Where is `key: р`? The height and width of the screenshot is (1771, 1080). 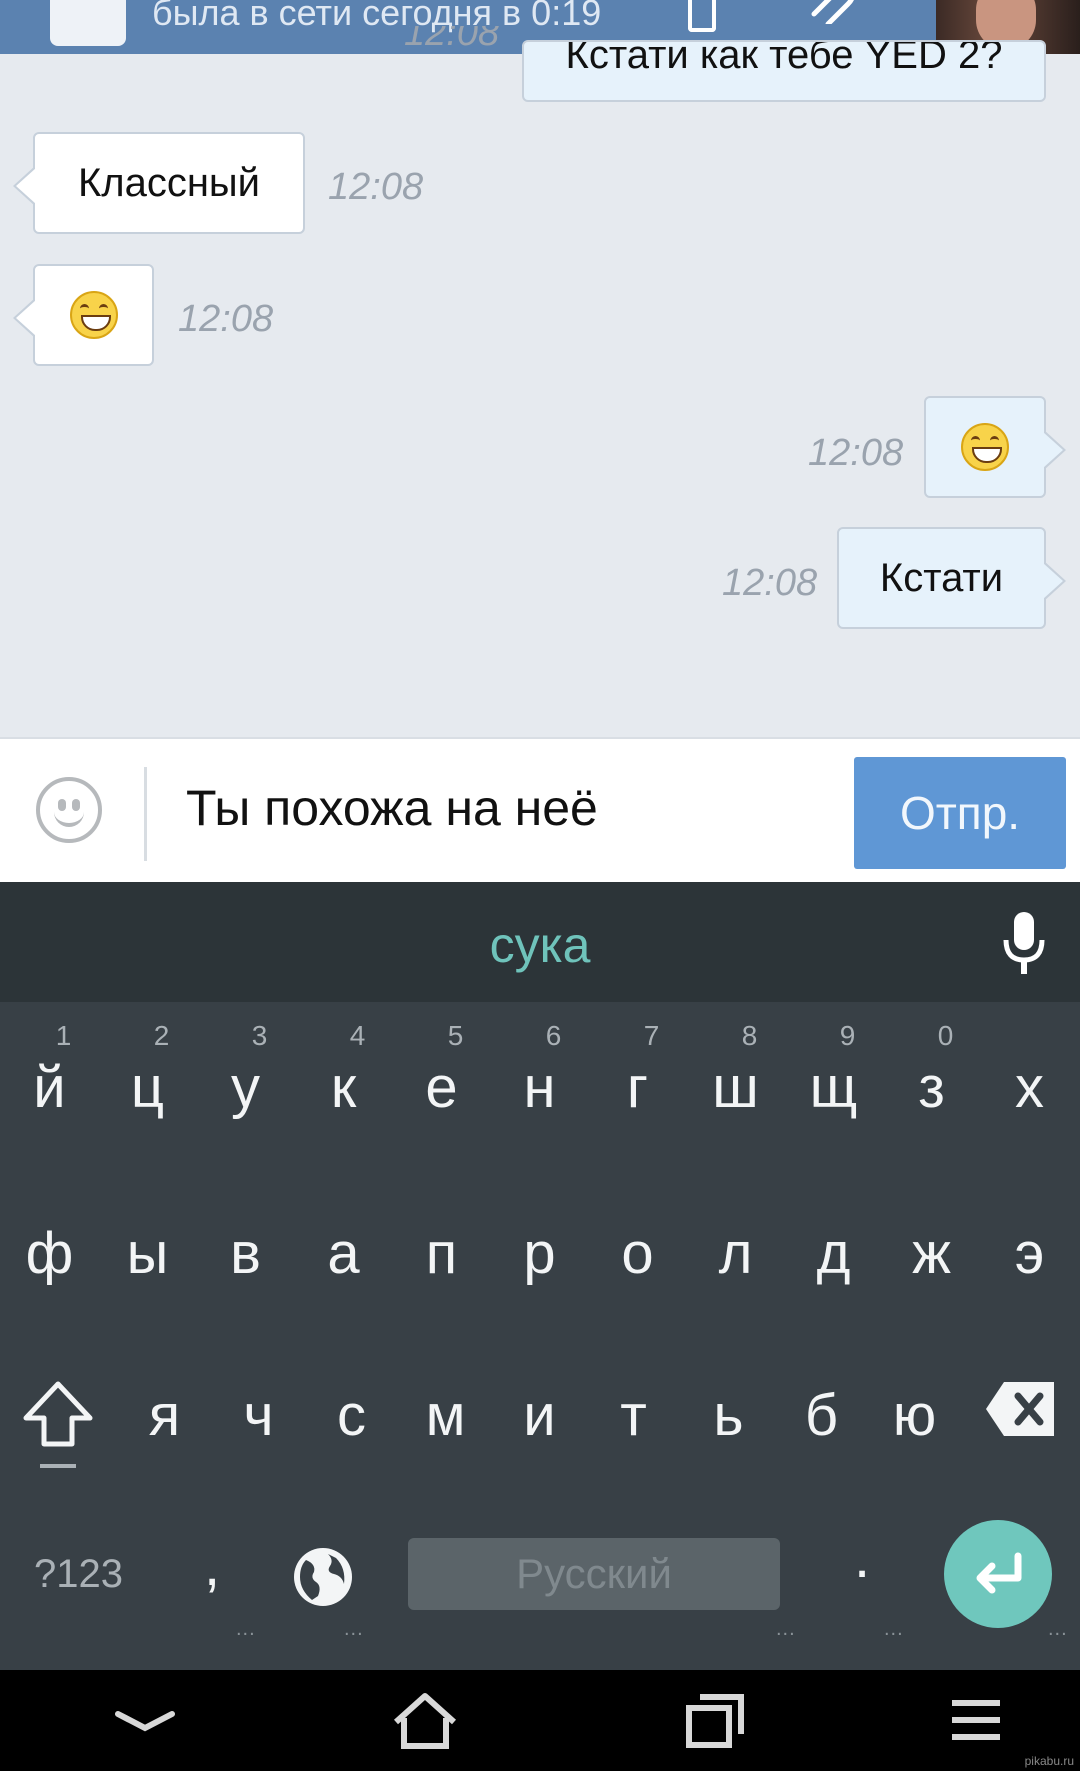
key: р is located at coordinates (539, 1250).